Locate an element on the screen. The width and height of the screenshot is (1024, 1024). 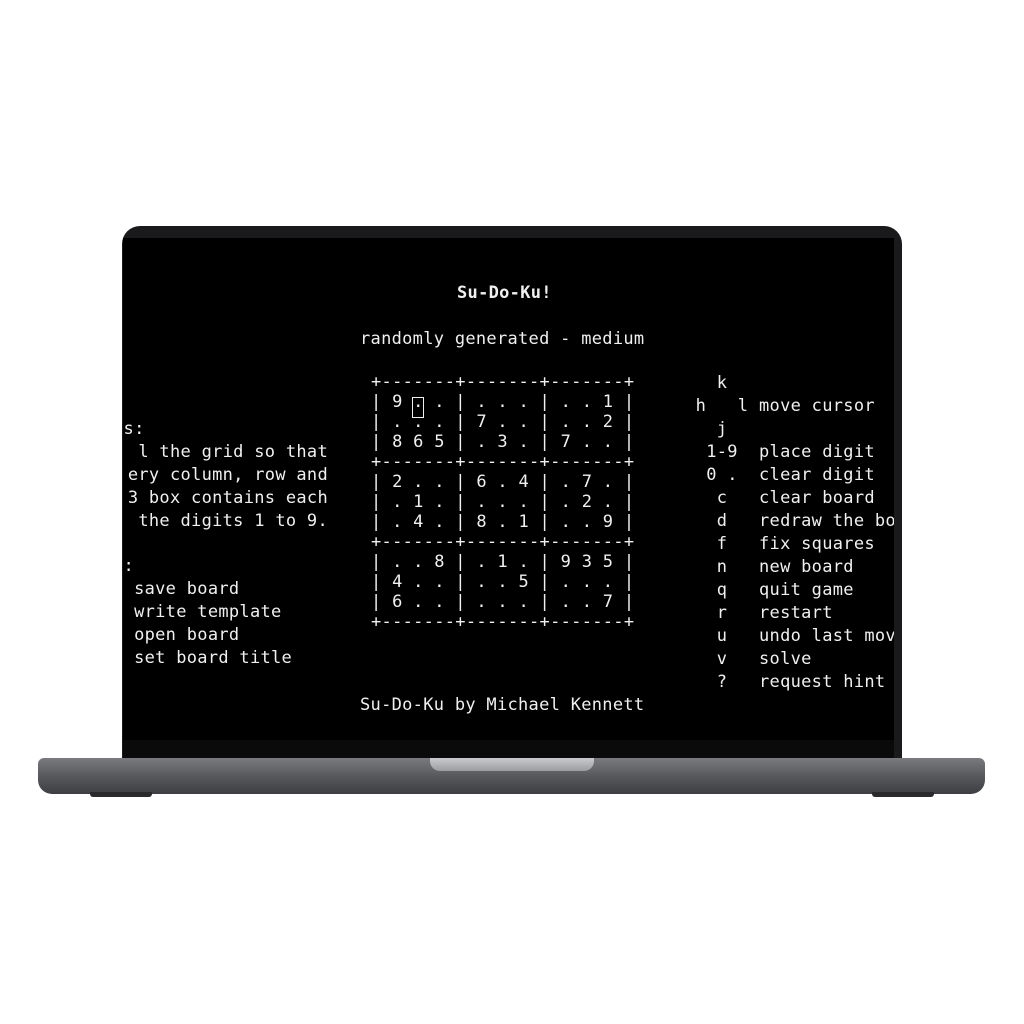
key-label: j is located at coordinates (722, 429).